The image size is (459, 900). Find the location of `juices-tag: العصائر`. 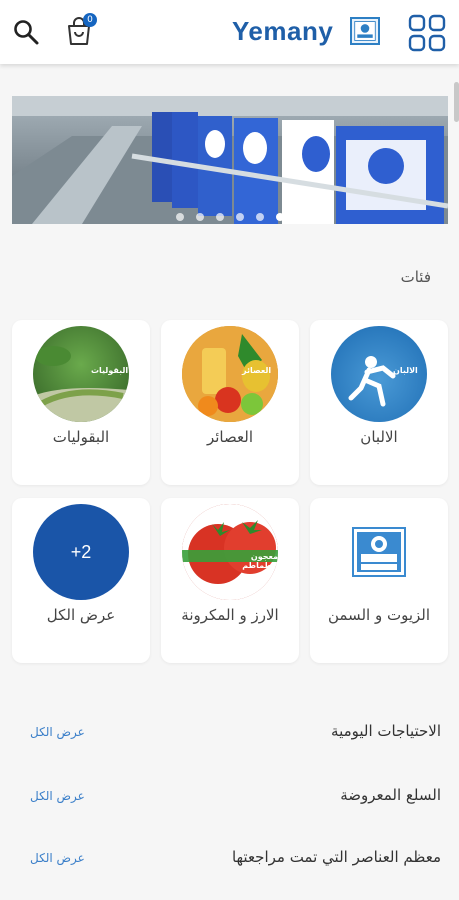

juices-tag: العصائر is located at coordinates (257, 370).